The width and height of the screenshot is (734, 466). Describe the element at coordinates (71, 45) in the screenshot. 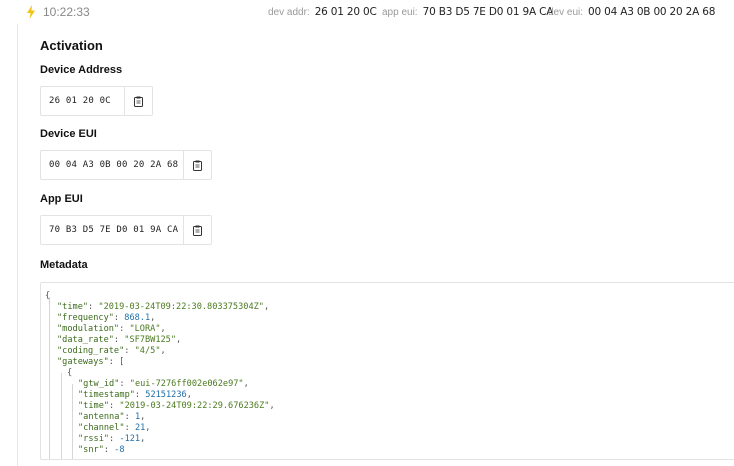

I see `activation-title: Activation` at that location.